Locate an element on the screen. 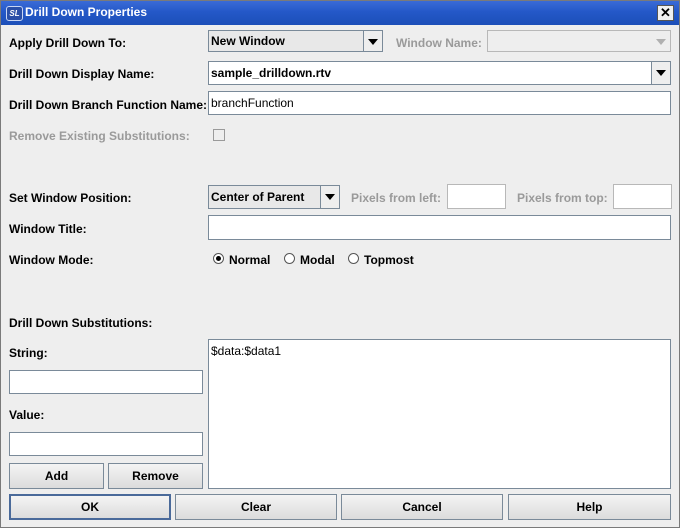 The image size is (680, 528). remove-substitutions-label: Remove Existing Substitutions: is located at coordinates (99, 136).